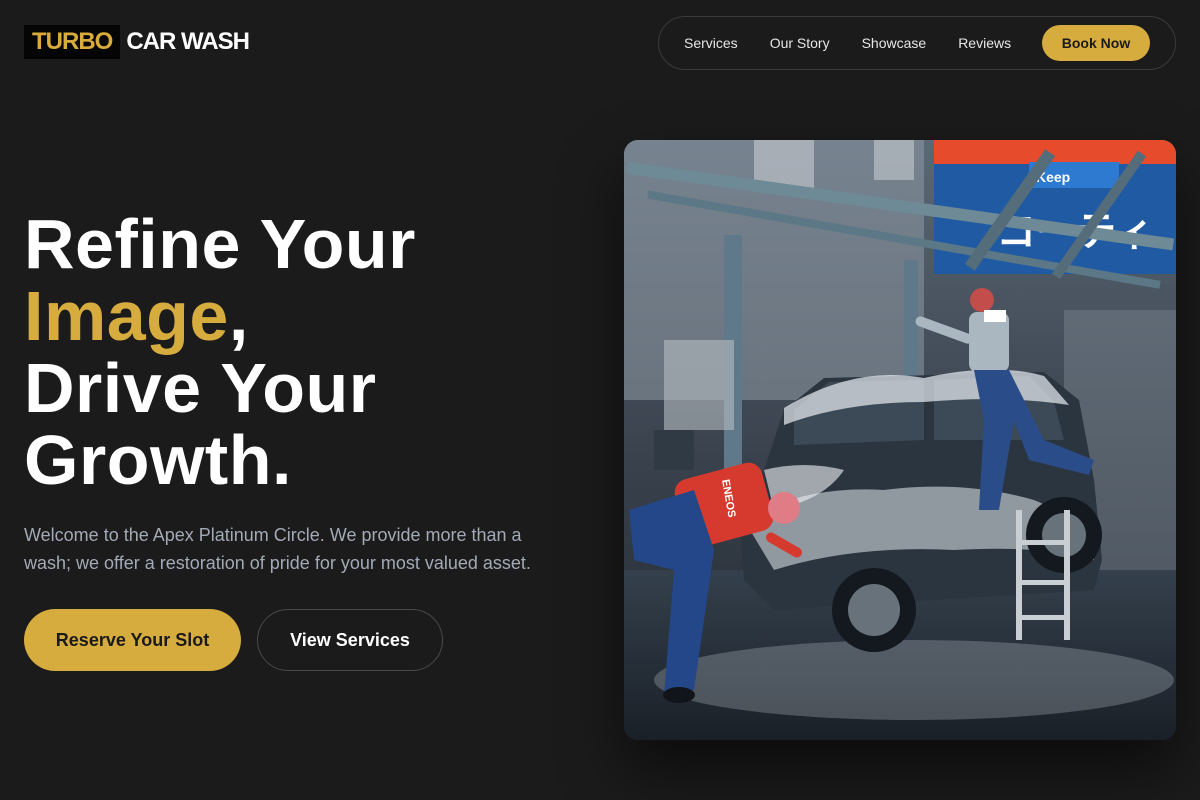 Image resolution: width=1200 pixels, height=800 pixels. What do you see at coordinates (984, 43) in the screenshot?
I see `nav-link-reviews: Reviews` at bounding box center [984, 43].